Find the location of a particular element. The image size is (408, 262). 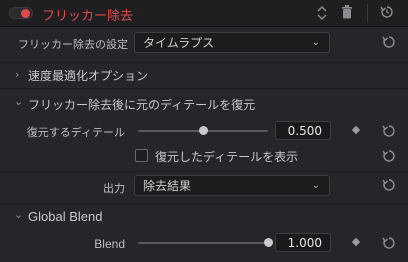

output-label: 出力 is located at coordinates (114, 188).